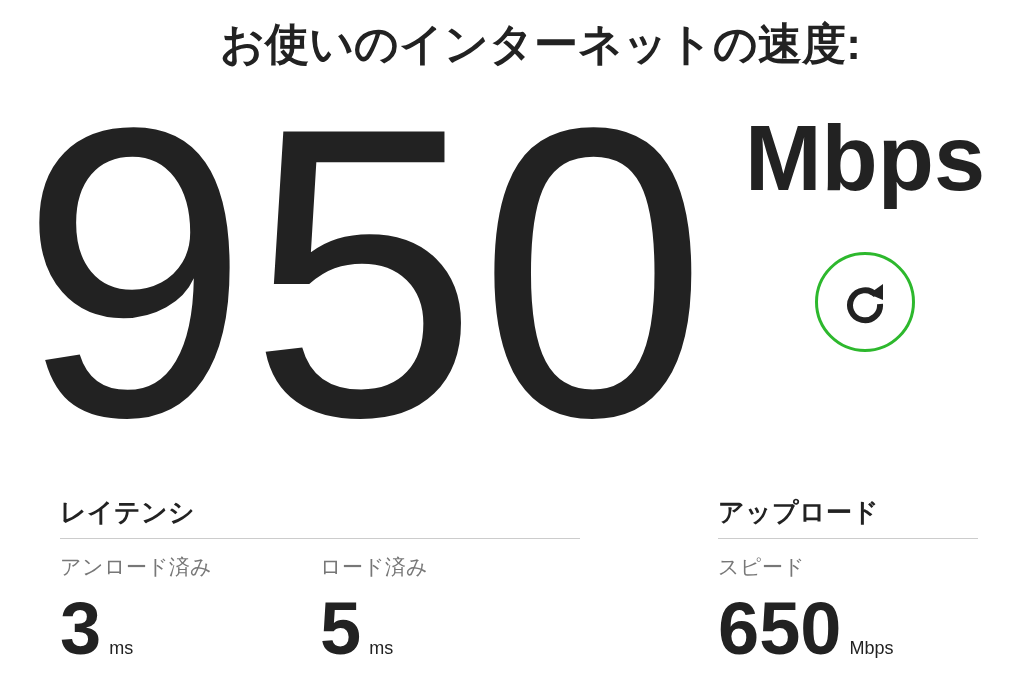 The height and width of the screenshot is (686, 1021). I want to click on page-title: お使いのインターネットの速度:, so click(540, 44).